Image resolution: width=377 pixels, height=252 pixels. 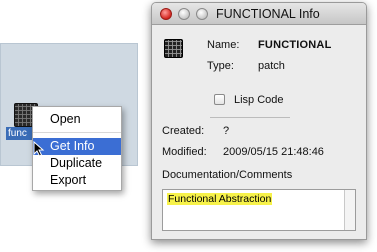 What do you see at coordinates (77, 132) in the screenshot?
I see `menu-separator` at bounding box center [77, 132].